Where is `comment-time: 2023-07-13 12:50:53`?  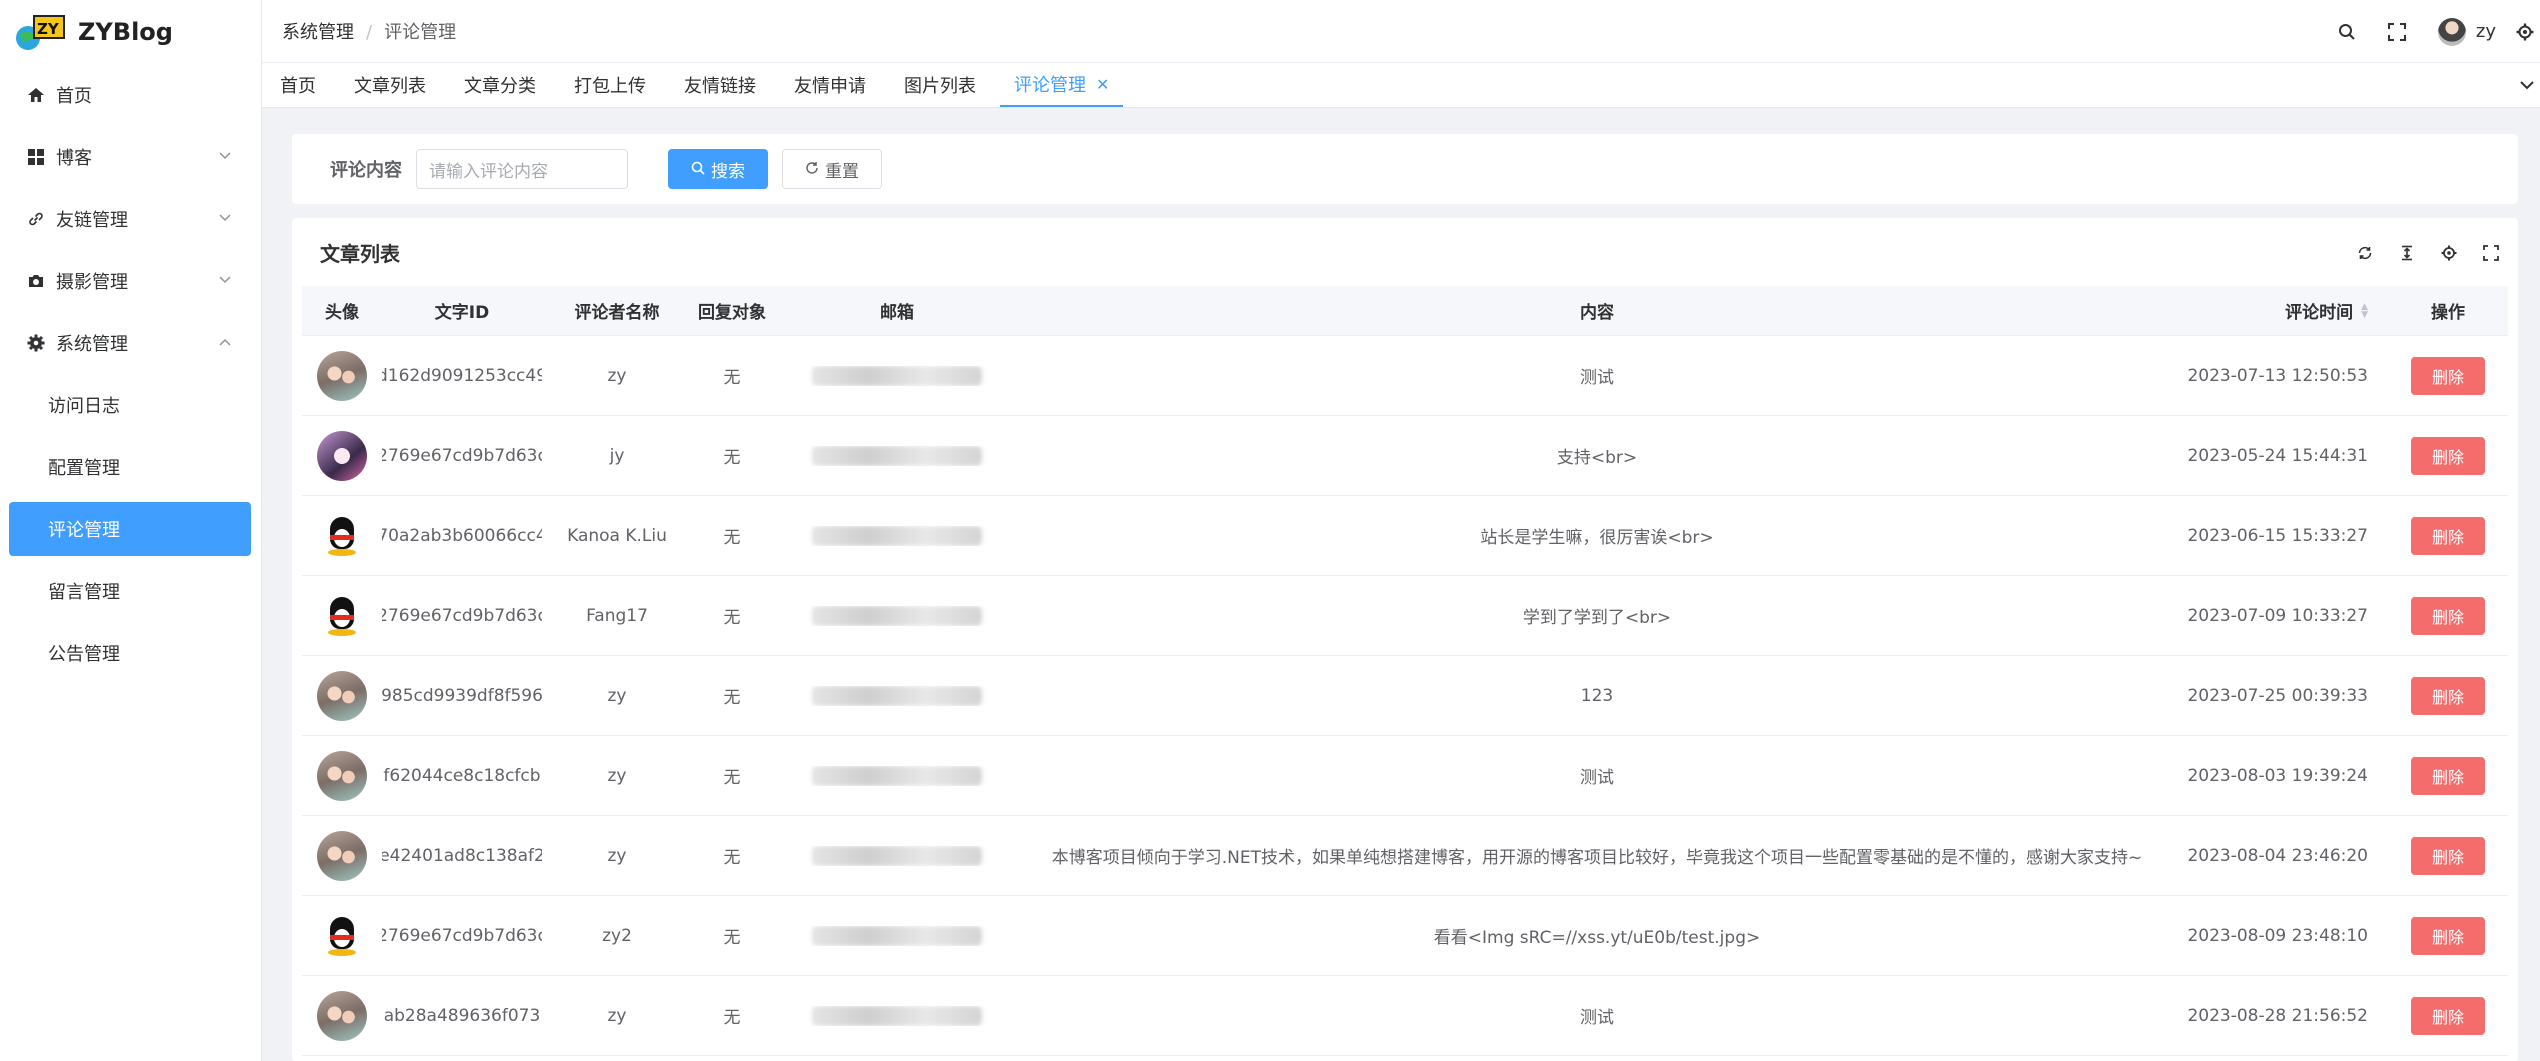 comment-time: 2023-07-13 12:50:53 is located at coordinates (2277, 375).